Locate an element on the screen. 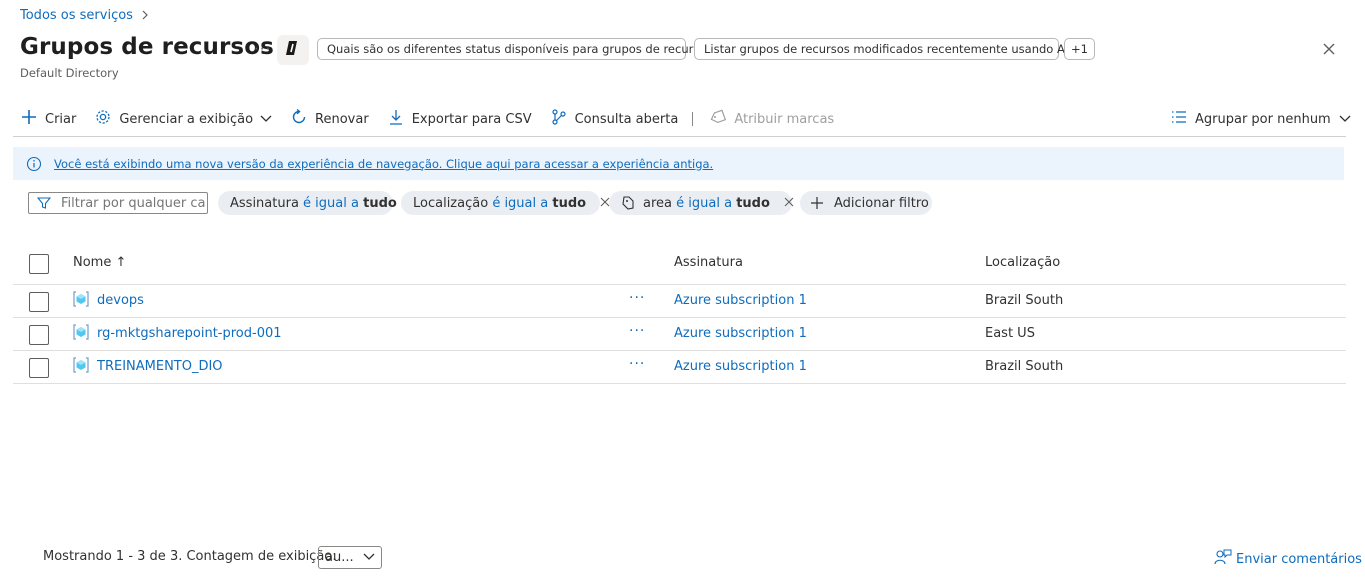  toolbar-bottom-divider is located at coordinates (679, 136).